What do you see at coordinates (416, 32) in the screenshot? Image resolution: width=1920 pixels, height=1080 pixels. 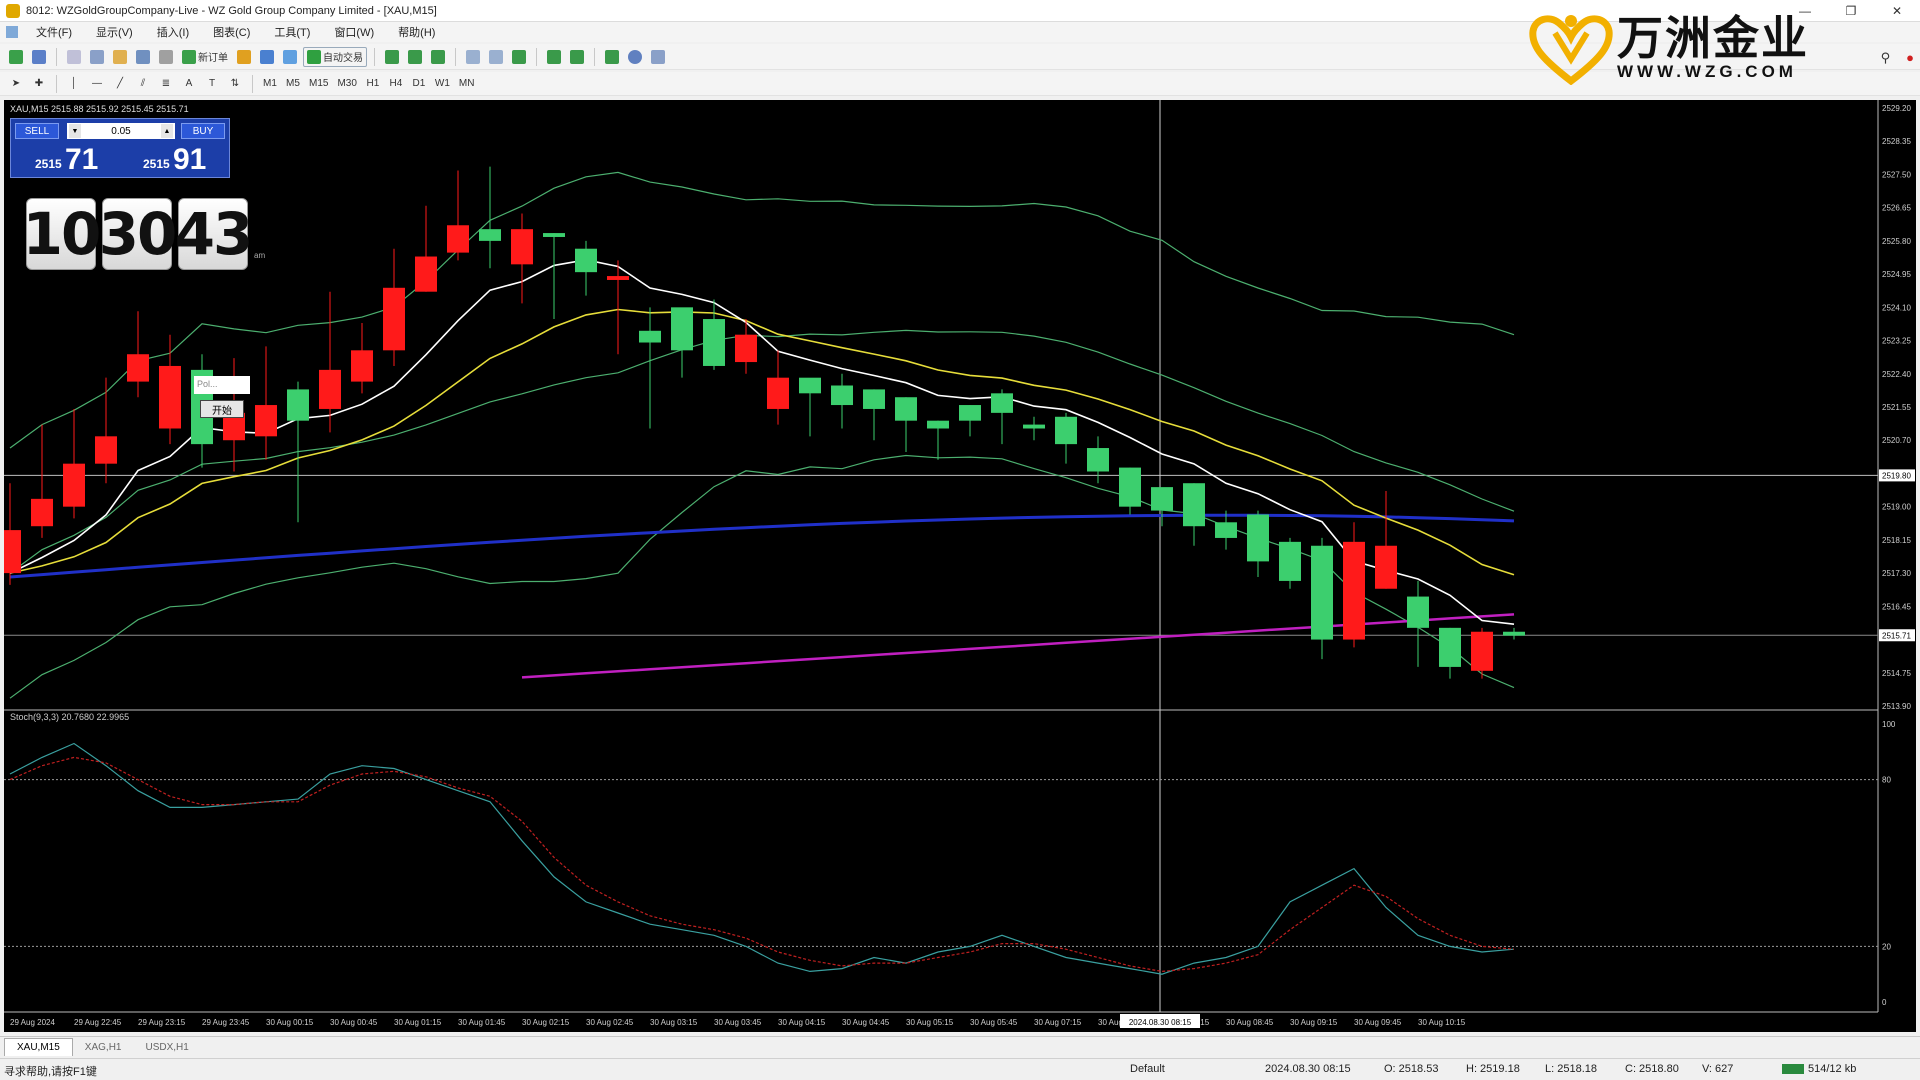 I see `menu-help: 帮助(H)` at bounding box center [416, 32].